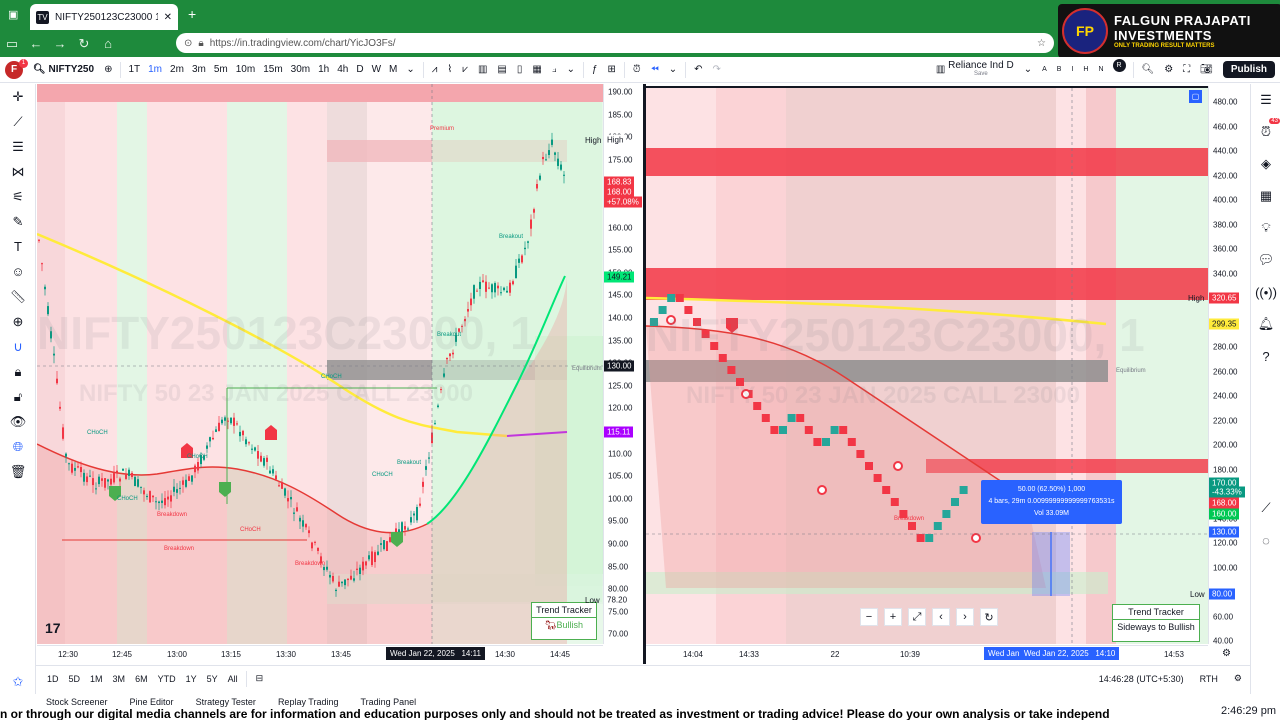 This screenshot has height=720, width=1280. What do you see at coordinates (1186, 70) in the screenshot?
I see `fullscreen-icon: ⛶` at bounding box center [1186, 70].